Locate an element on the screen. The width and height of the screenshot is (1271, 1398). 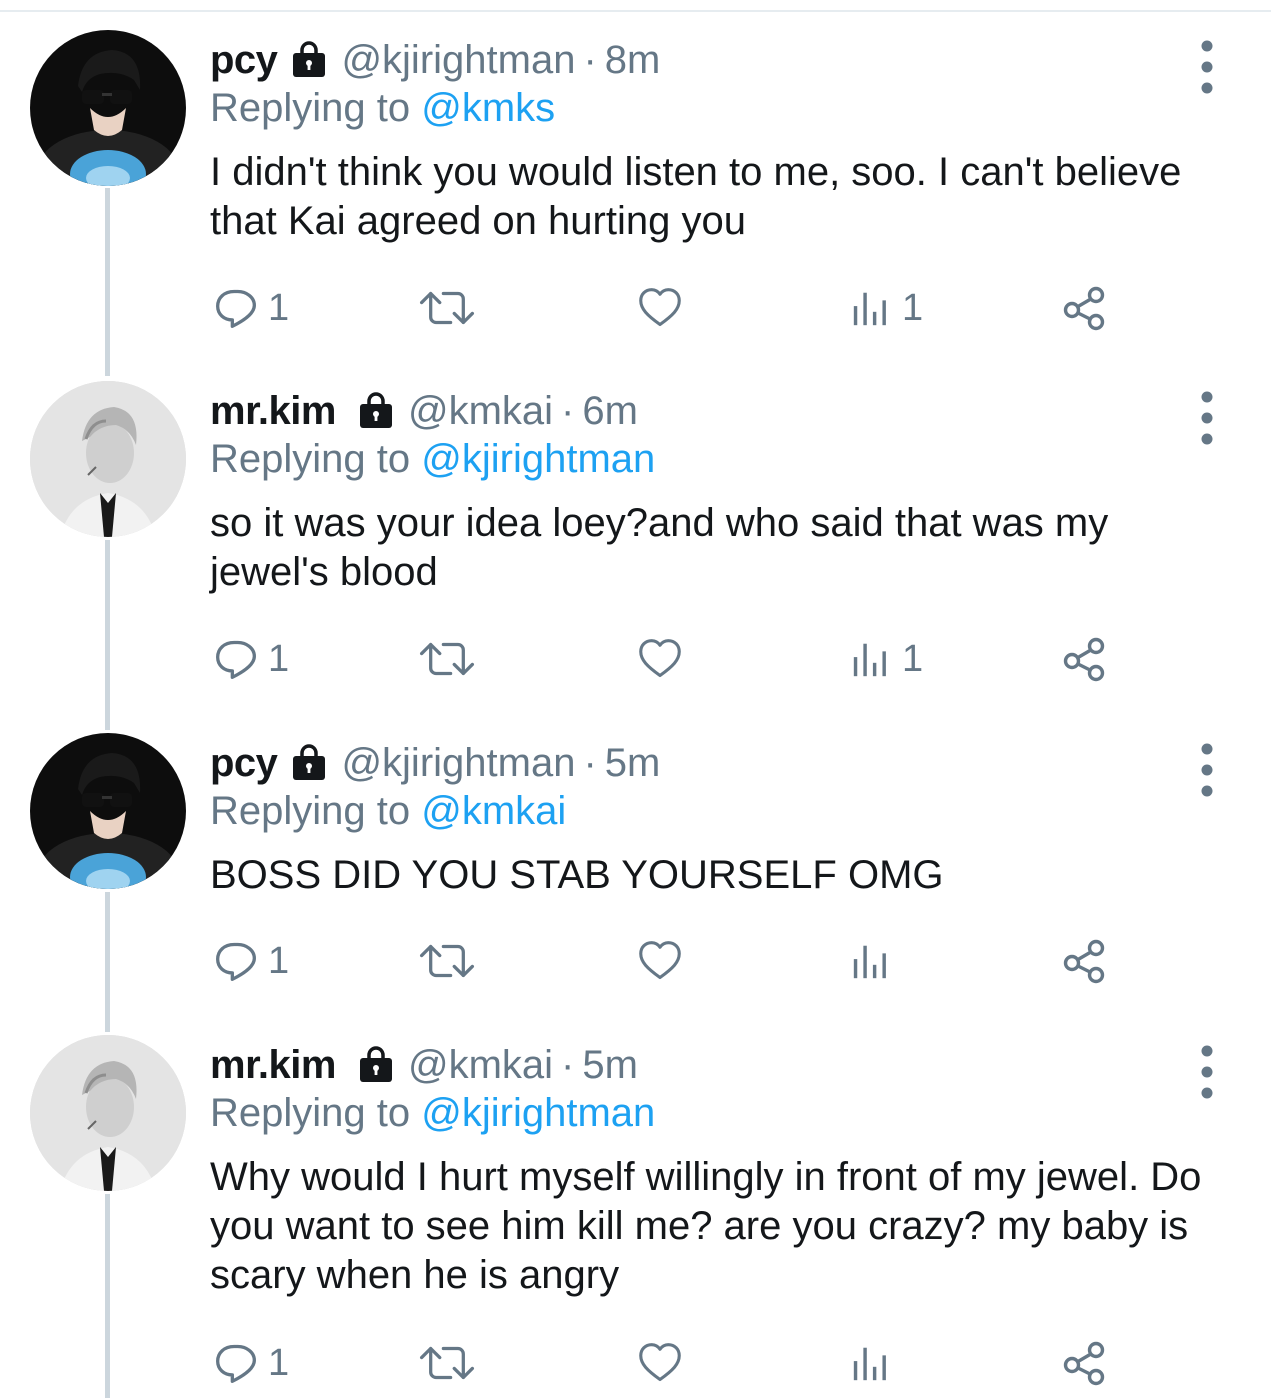
replying-to: Replying to @kmks is located at coordinates (382, 108).